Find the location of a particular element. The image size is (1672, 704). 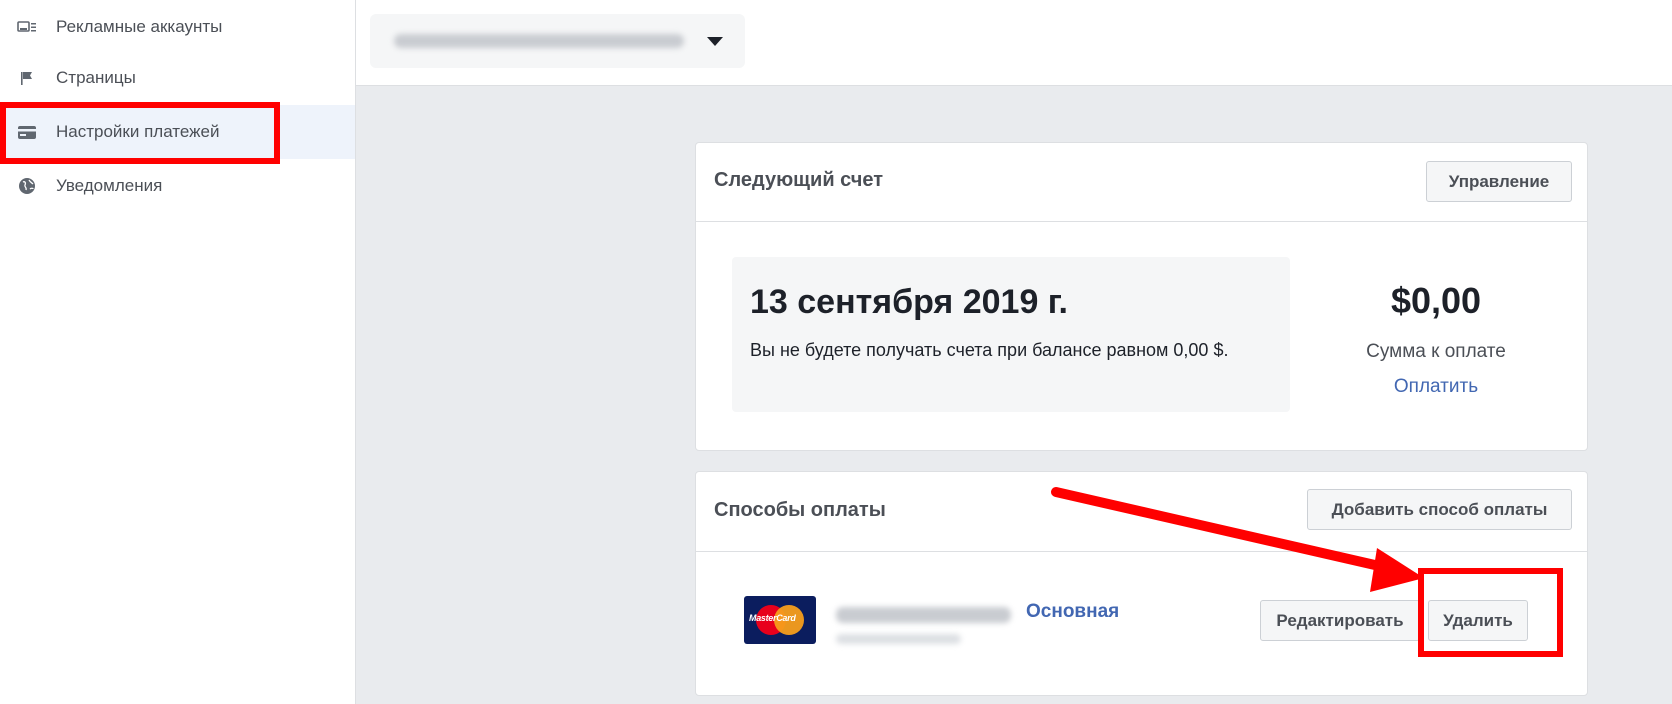

pay-link: Оплатить is located at coordinates (1436, 387).